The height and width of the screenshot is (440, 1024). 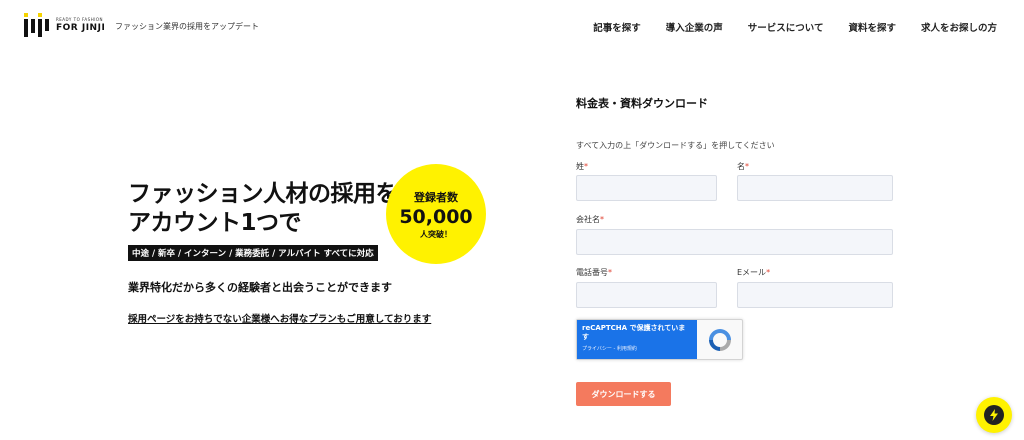 I want to click on recaptcha-widget: reCAPTCHA で保護されています プライバシー - 利用規約, so click(x=659, y=339).